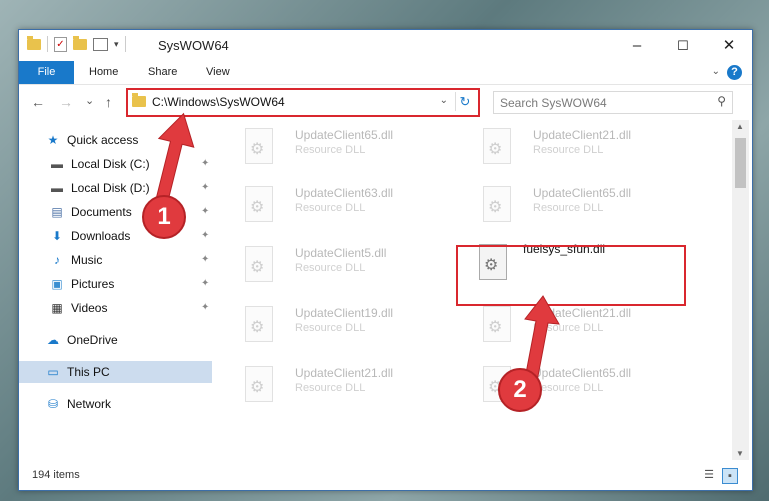 The width and height of the screenshot is (769, 501). I want to click on sidebar-item-label: Downloads, so click(101, 236).